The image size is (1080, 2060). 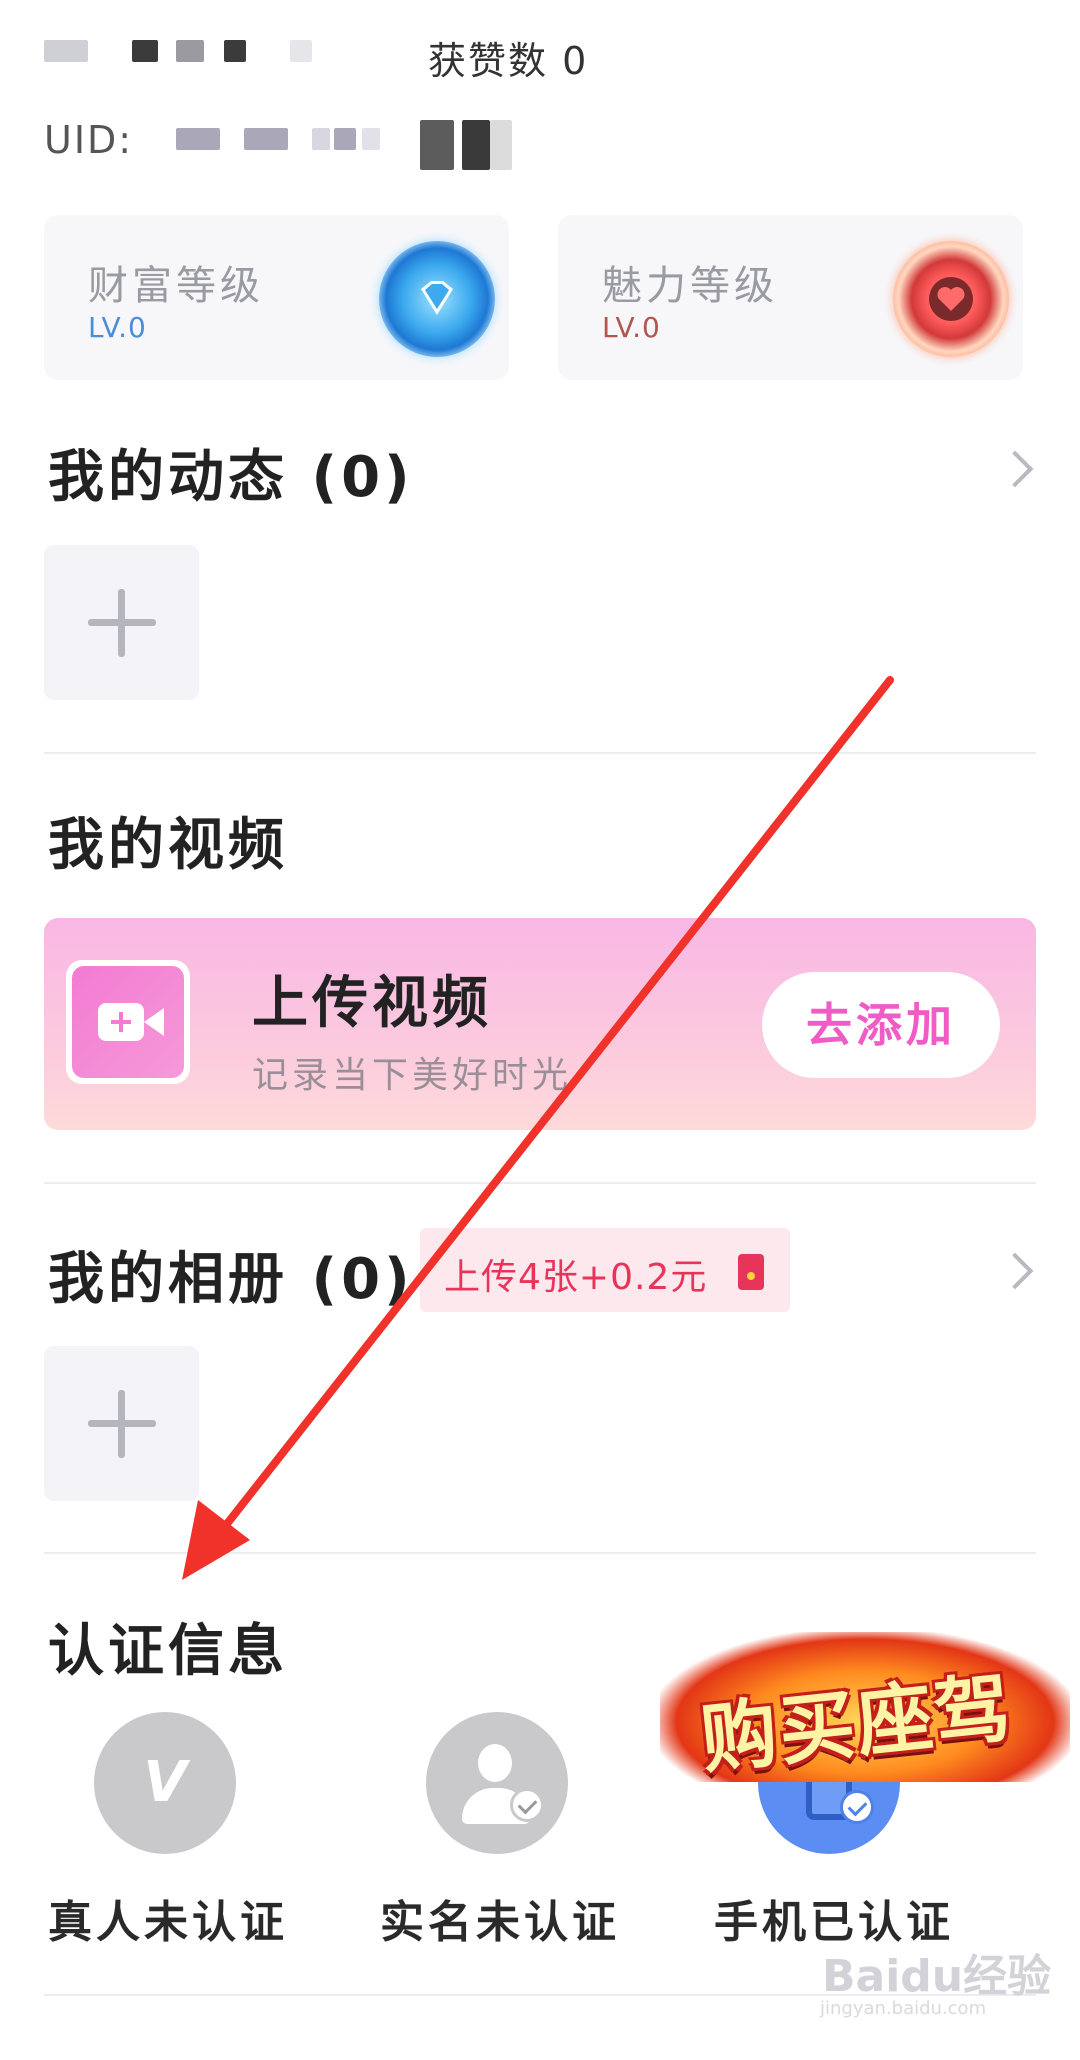 I want to click on videos-section-title: 我的视频, so click(x=168, y=845).